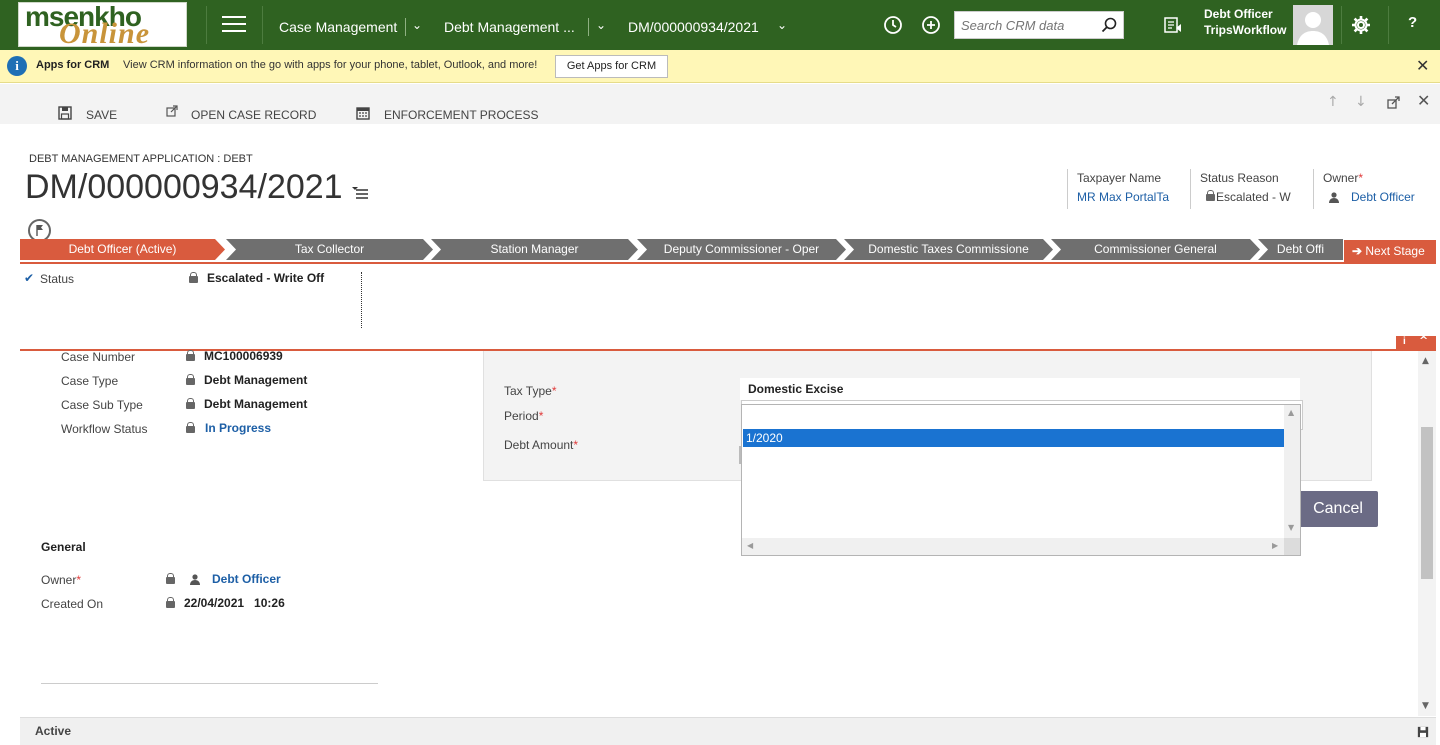  Describe the element at coordinates (184, 187) in the screenshot. I see `page-title: DM/000000934/2021` at that location.